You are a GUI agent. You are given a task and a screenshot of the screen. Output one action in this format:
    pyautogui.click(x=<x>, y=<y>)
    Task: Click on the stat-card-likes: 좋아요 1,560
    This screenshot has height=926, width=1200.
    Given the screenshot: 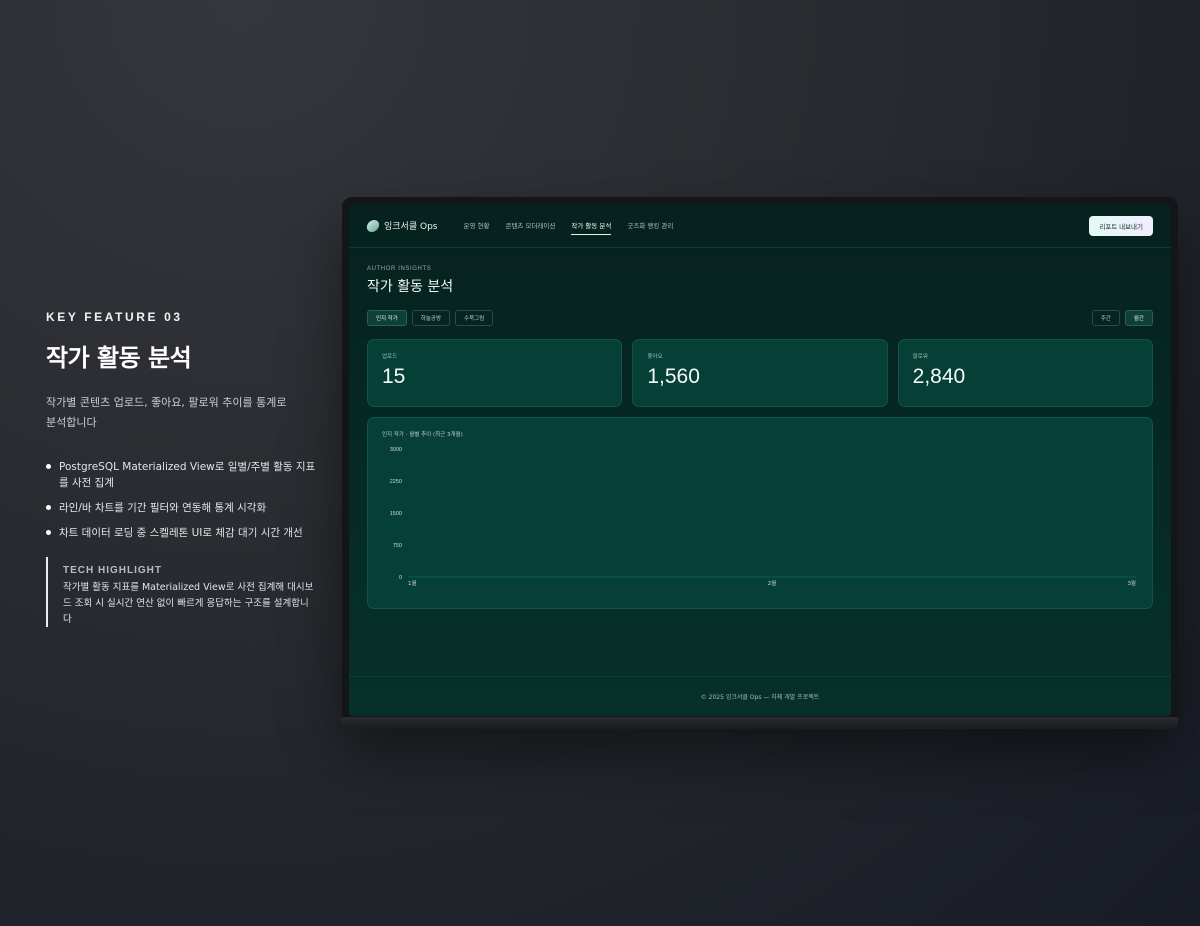 What is the action you would take?
    pyautogui.click(x=760, y=373)
    